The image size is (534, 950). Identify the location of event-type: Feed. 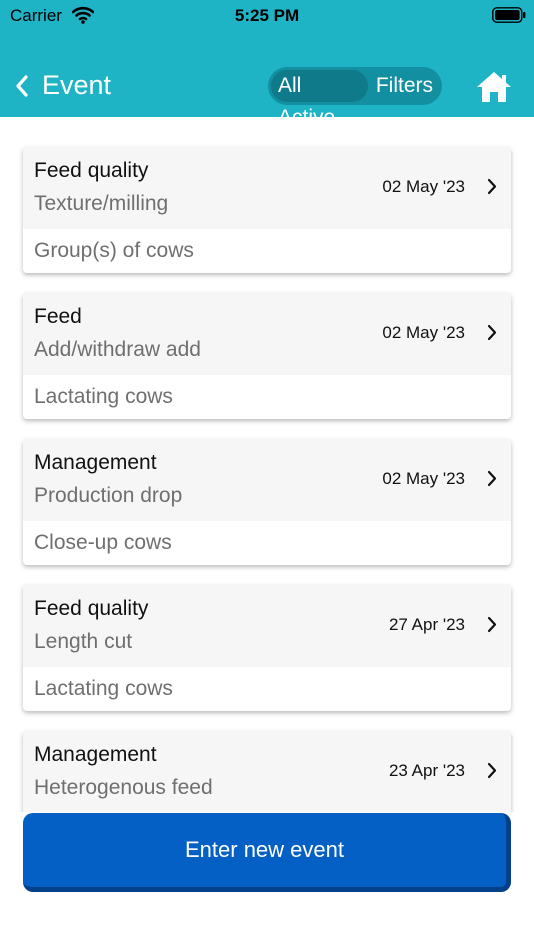
(58, 316).